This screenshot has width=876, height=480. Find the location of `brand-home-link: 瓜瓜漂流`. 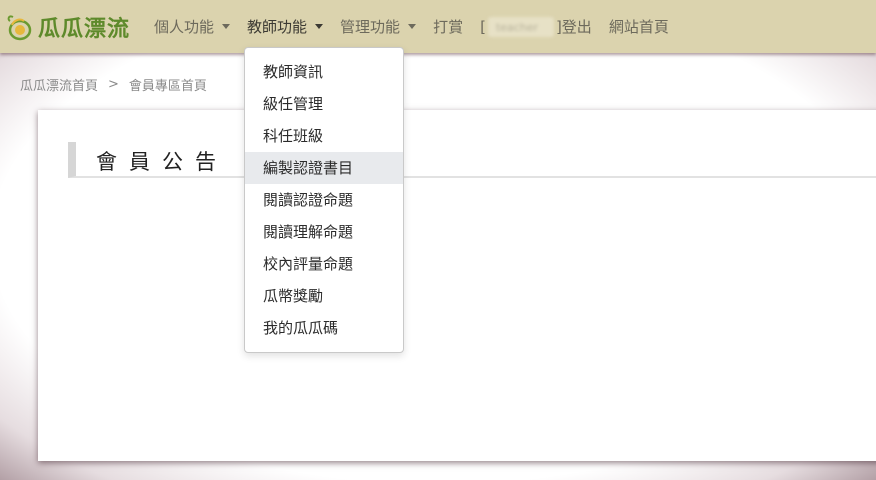

brand-home-link: 瓜瓜漂流 is located at coordinates (67, 26).